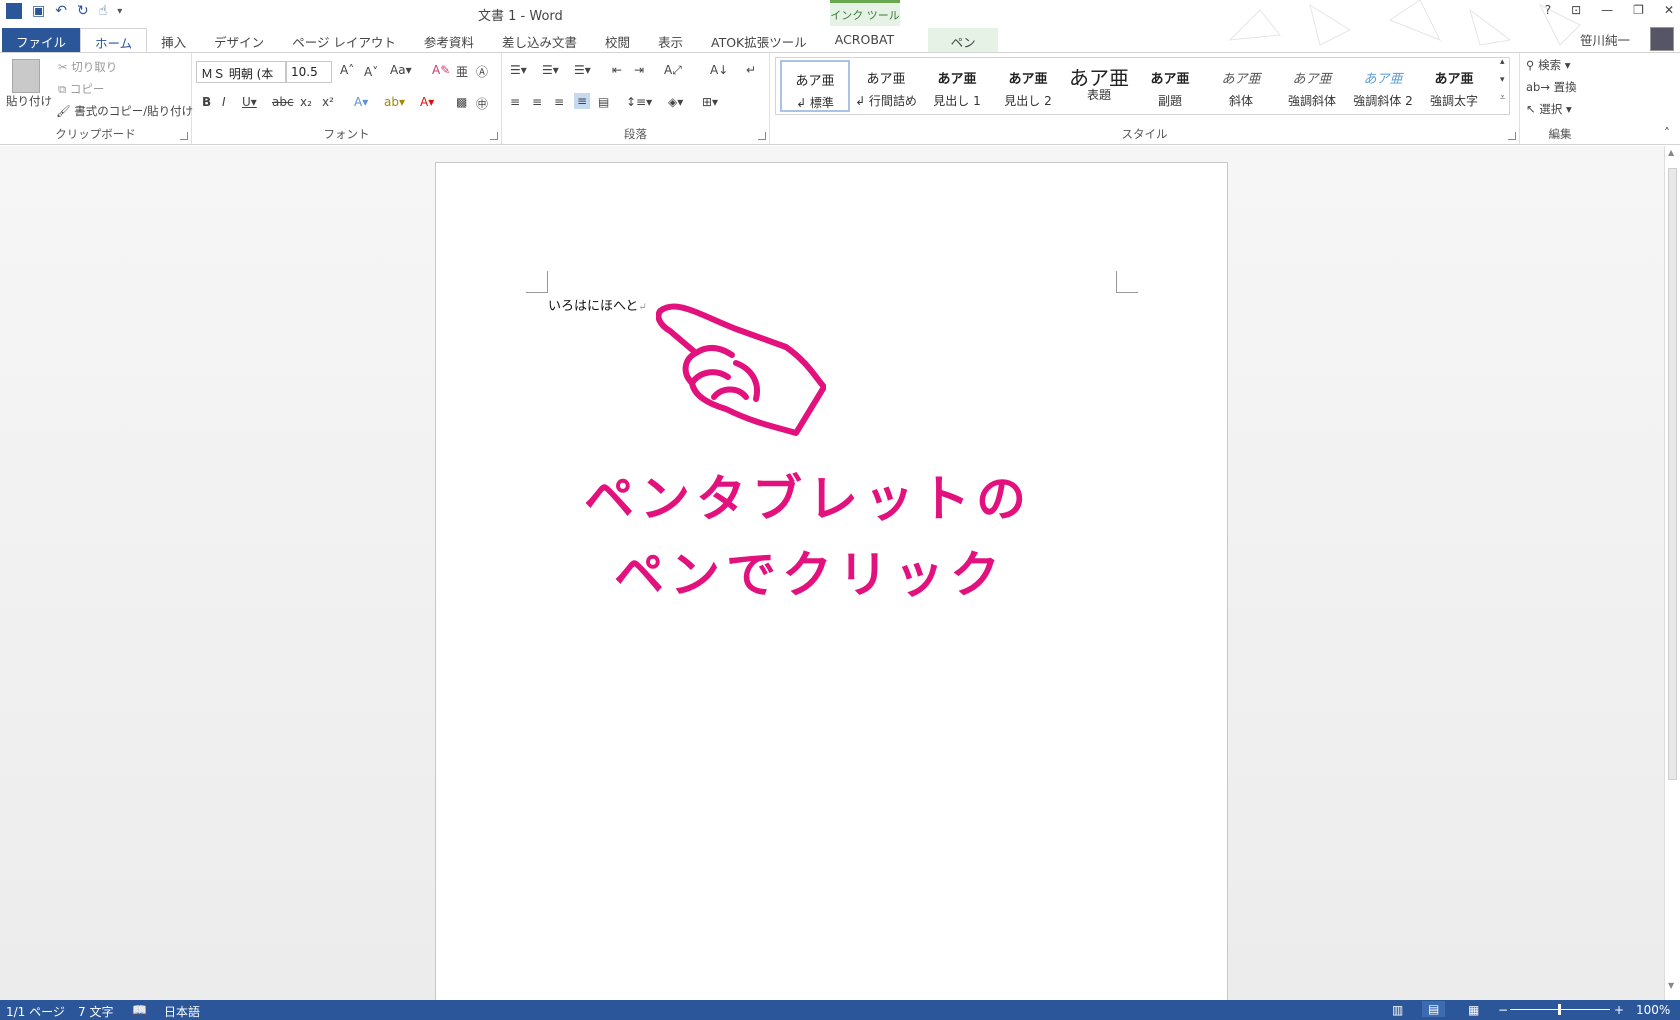 The image size is (1680, 1020). I want to click on undo-icon: ↶, so click(61, 11).